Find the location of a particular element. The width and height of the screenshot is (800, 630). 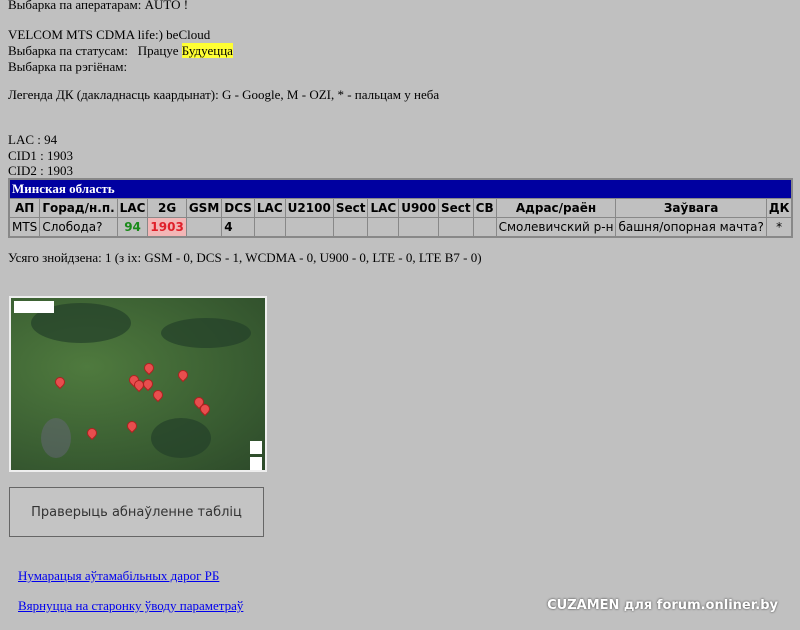

column-header: ДК is located at coordinates (779, 208).